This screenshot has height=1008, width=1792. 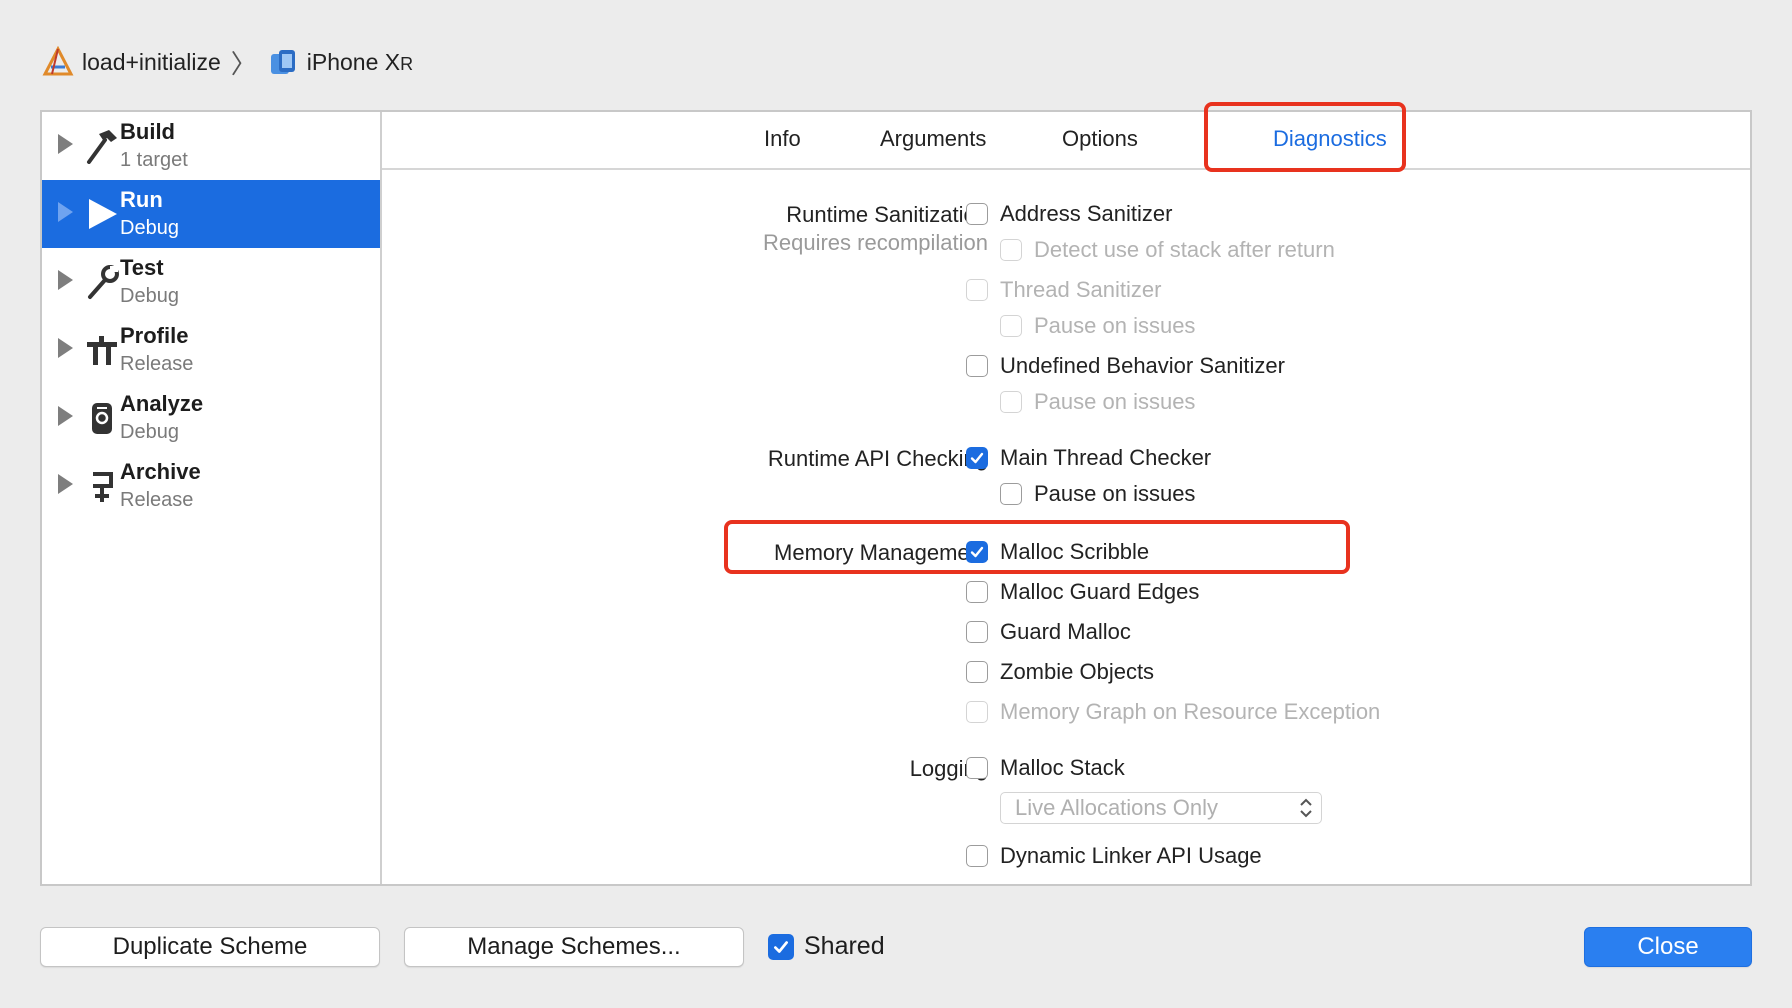 I want to click on sidebar-item-build: Build 1 target, so click(x=211, y=146).